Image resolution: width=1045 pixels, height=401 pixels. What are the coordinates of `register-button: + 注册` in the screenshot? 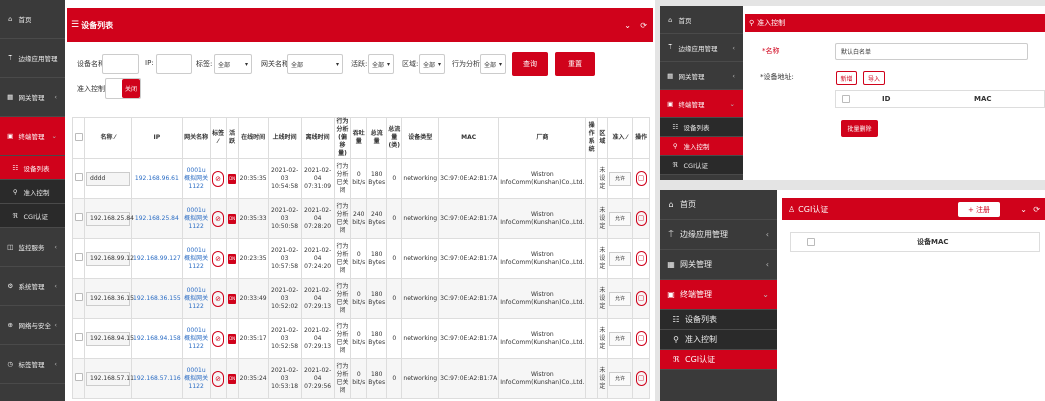 It's located at (979, 209).